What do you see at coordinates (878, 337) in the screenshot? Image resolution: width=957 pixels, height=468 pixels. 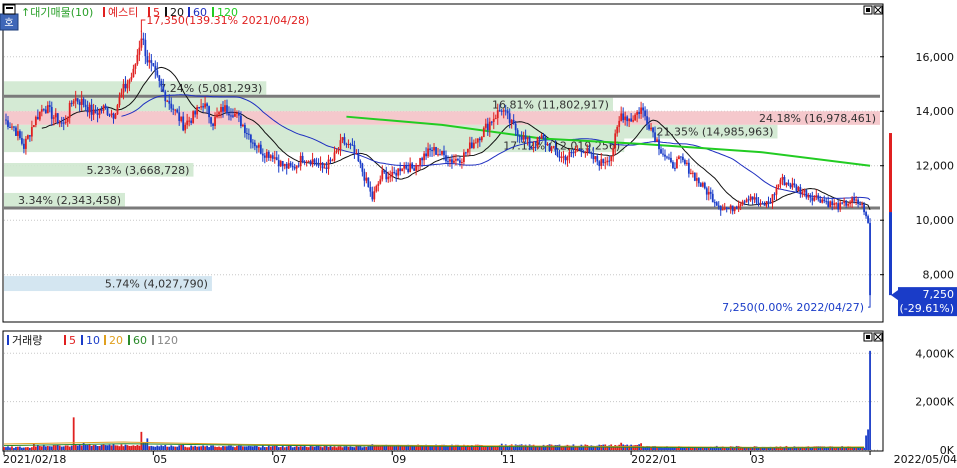 I see `volume-panel-close-icon` at bounding box center [878, 337].